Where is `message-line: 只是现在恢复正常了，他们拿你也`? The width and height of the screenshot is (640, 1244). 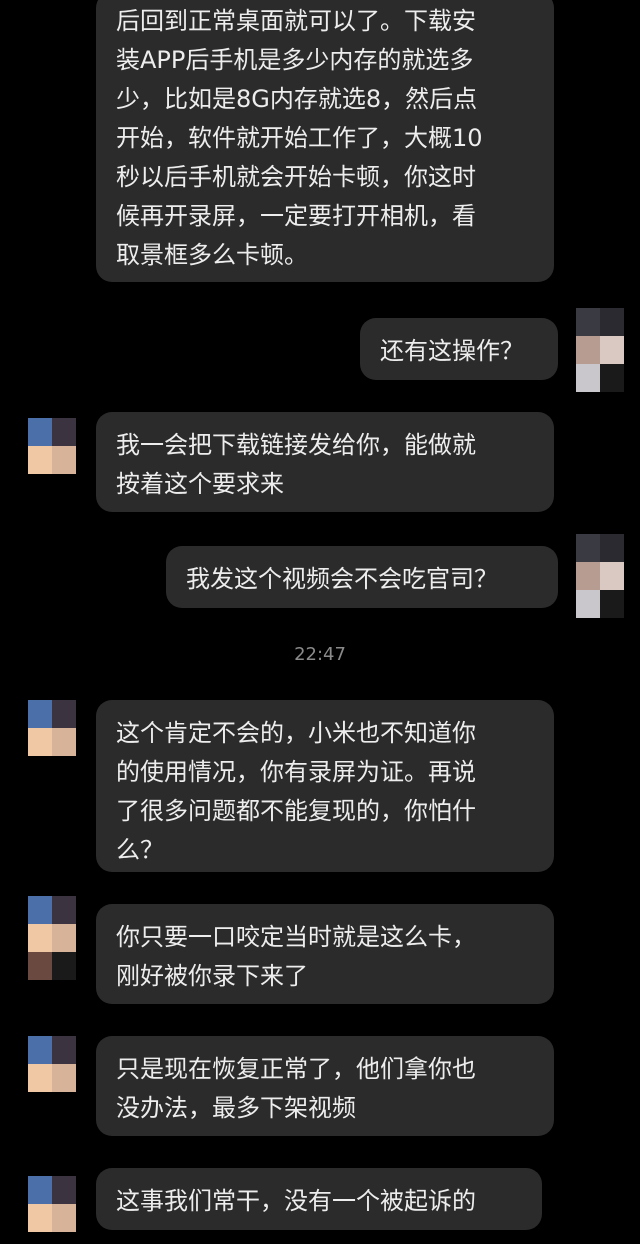 message-line: 只是现在恢复正常了，他们拿你也 is located at coordinates (296, 1069).